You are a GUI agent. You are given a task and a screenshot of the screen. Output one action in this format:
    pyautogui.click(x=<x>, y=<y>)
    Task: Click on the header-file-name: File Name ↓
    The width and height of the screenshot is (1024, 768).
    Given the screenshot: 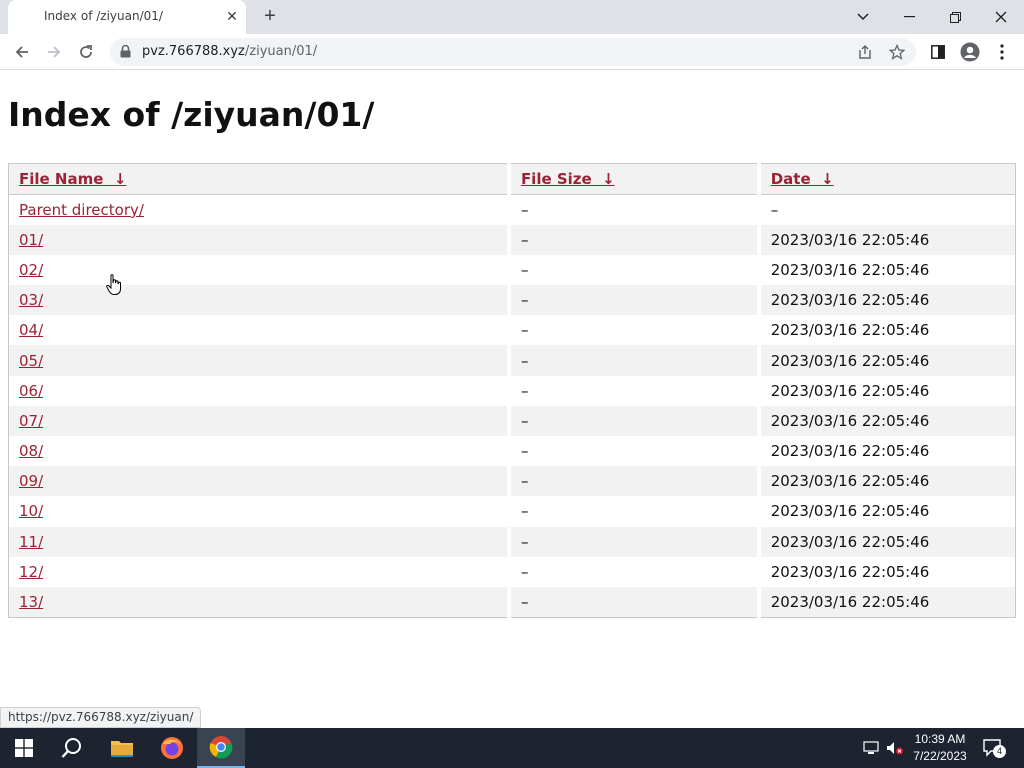 What is the action you would take?
    pyautogui.click(x=258, y=179)
    